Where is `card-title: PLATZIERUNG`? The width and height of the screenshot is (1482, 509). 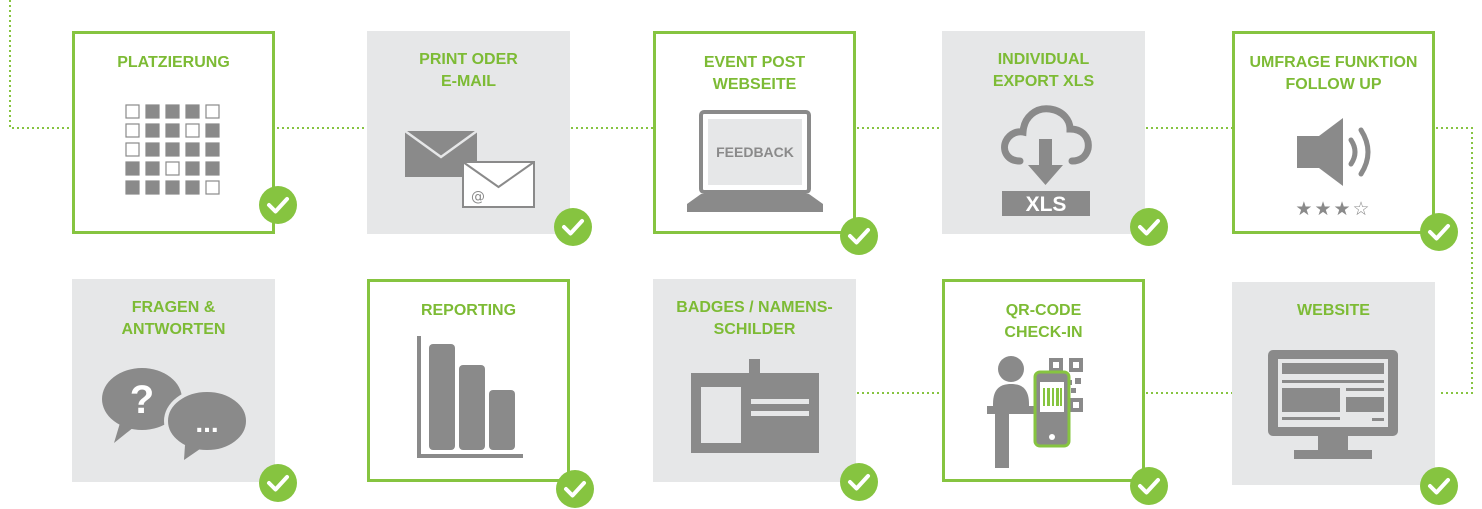
card-title: PLATZIERUNG is located at coordinates (173, 62).